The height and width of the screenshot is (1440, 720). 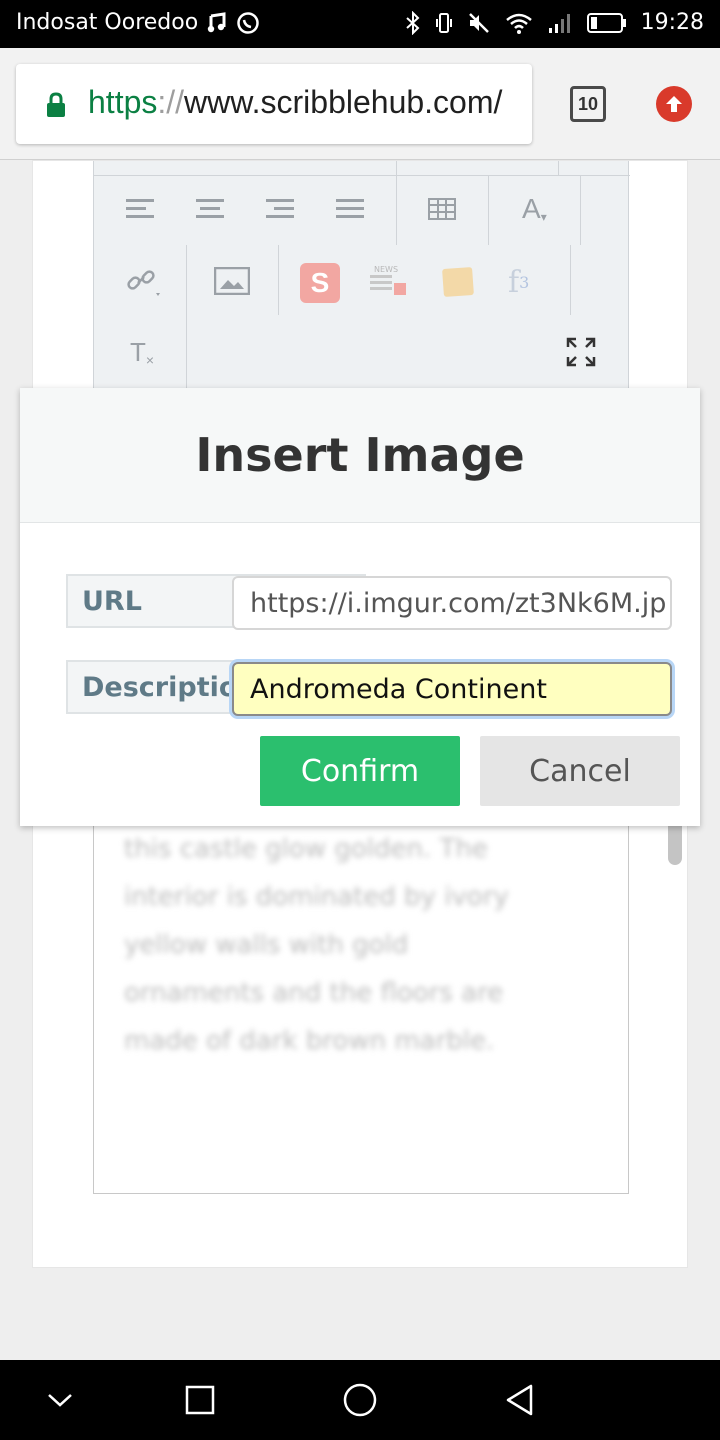 What do you see at coordinates (458, 282) in the screenshot?
I see `sticky-note-icon` at bounding box center [458, 282].